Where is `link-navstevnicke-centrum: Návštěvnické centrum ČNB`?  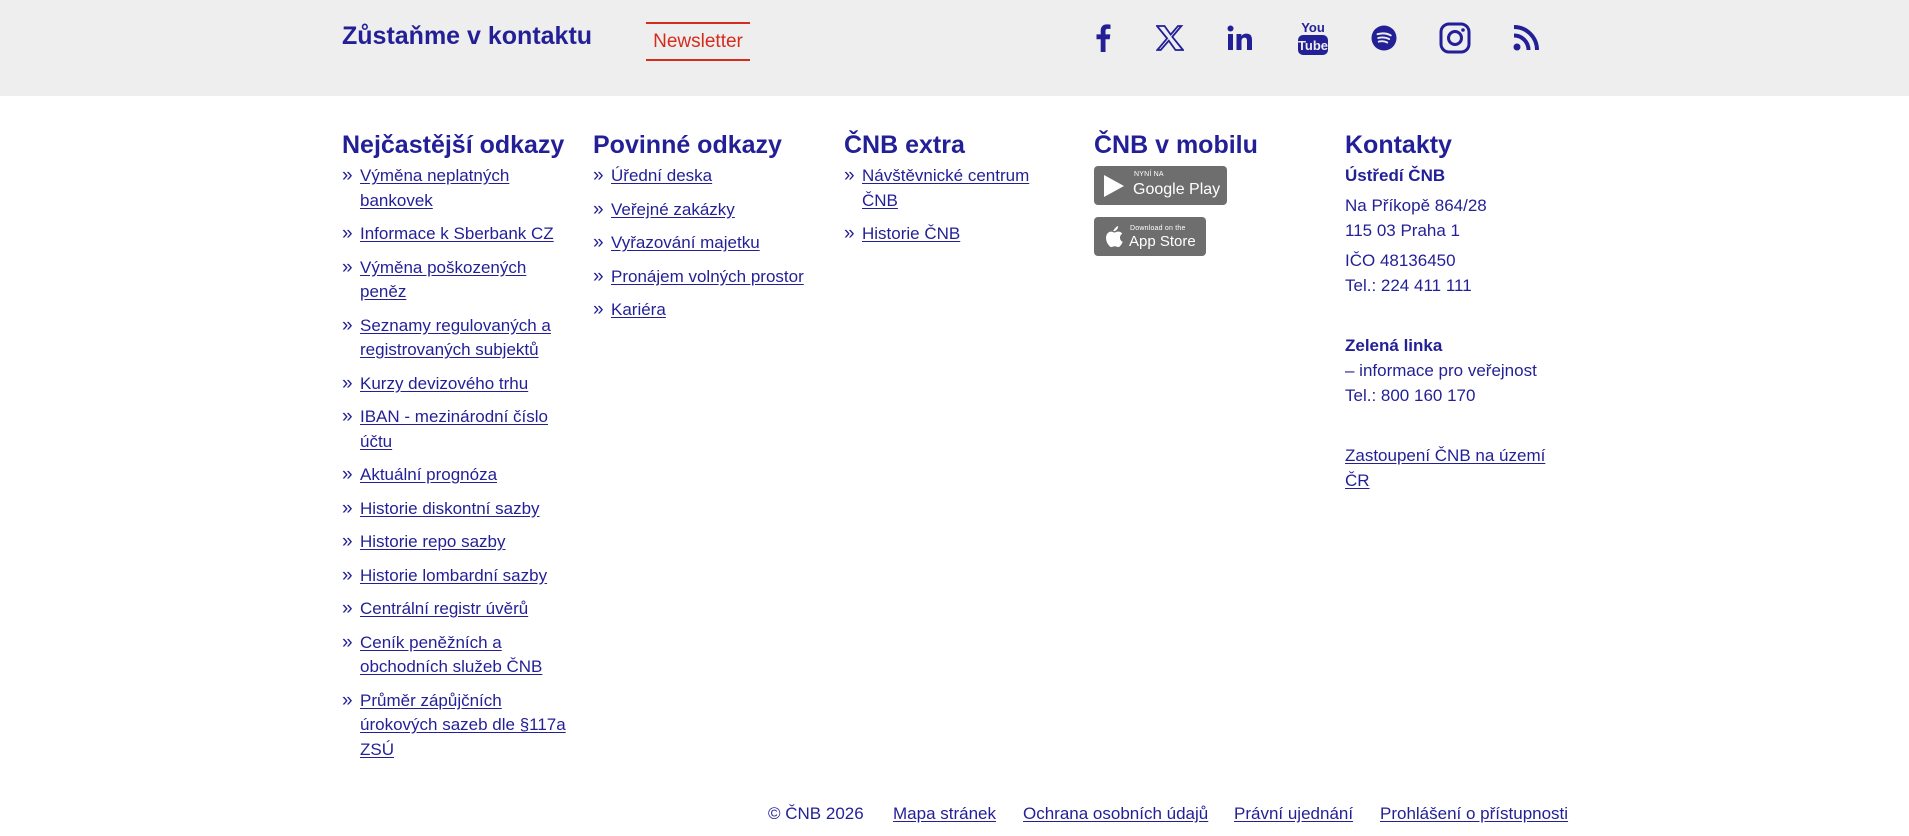
link-navstevnicke-centrum: Návštěvnické centrum ČNB is located at coordinates (945, 188).